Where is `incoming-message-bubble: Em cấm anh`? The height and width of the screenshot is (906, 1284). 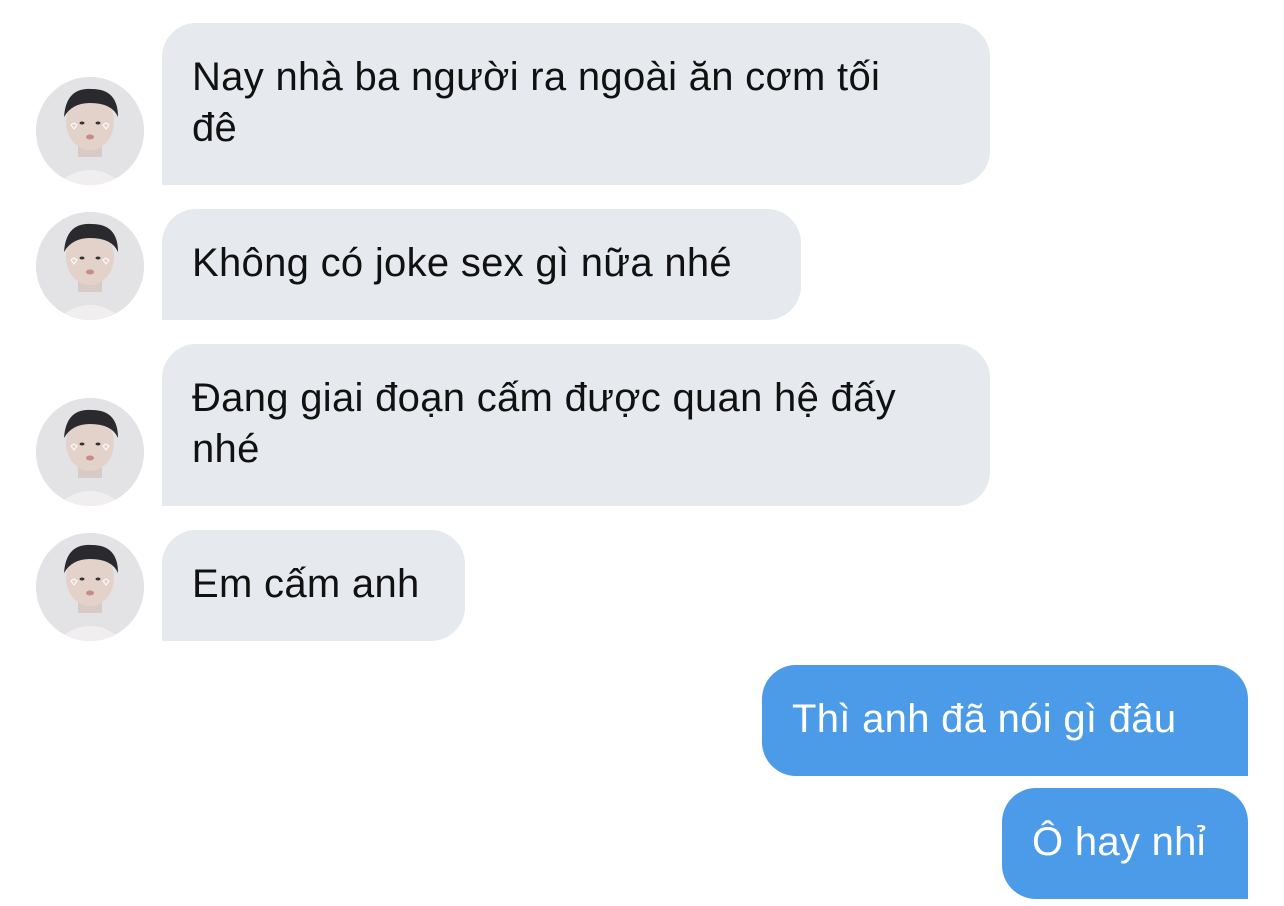
incoming-message-bubble: Em cấm anh is located at coordinates (313, 585).